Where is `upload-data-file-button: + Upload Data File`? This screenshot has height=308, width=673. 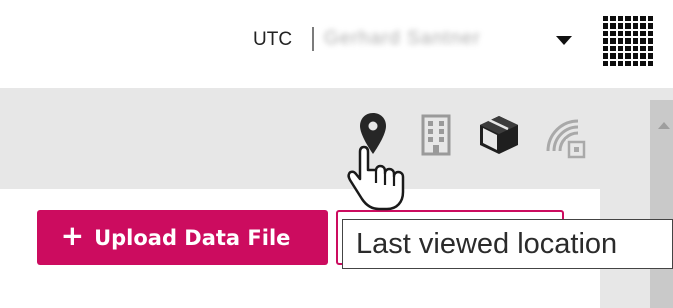 upload-data-file-button: + Upload Data File is located at coordinates (182, 237).